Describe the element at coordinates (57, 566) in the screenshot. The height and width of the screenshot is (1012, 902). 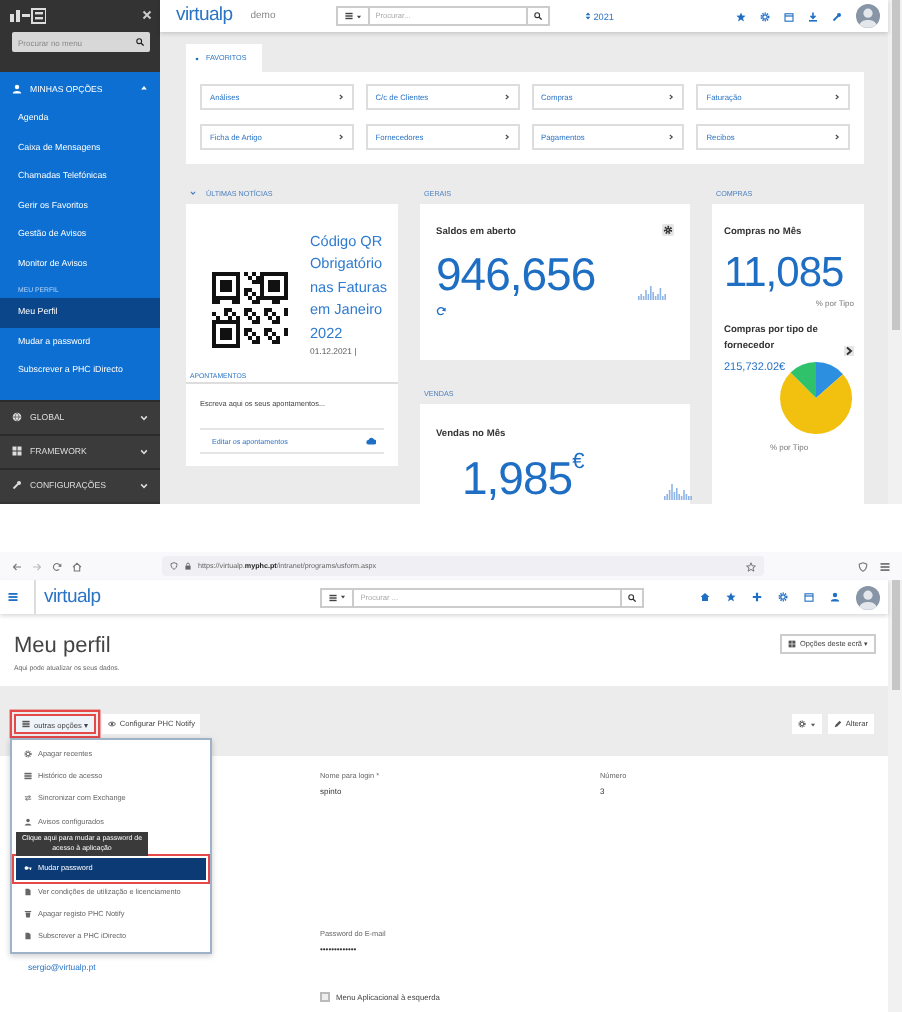
I see `reload-icon` at that location.